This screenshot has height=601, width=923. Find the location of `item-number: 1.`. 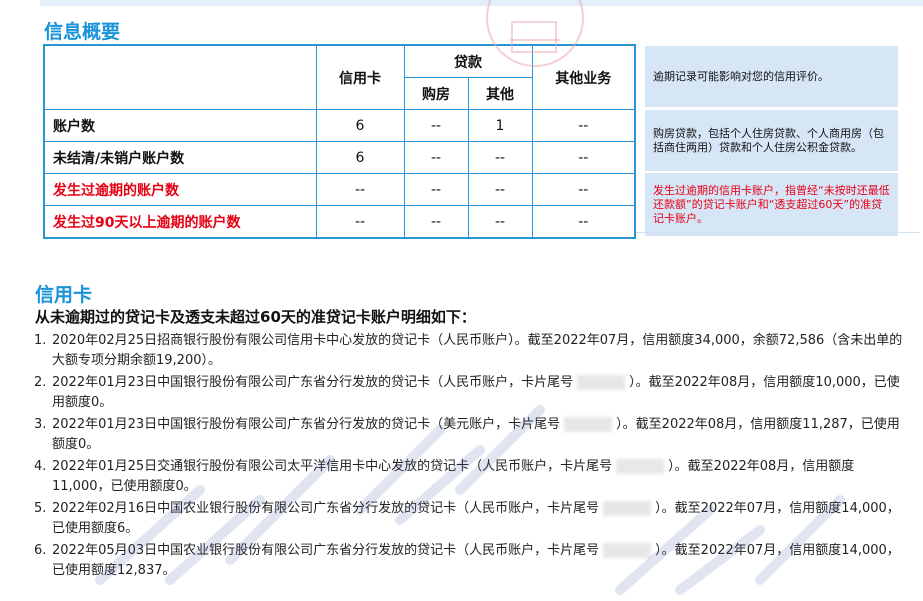

item-number: 1. is located at coordinates (40, 340).